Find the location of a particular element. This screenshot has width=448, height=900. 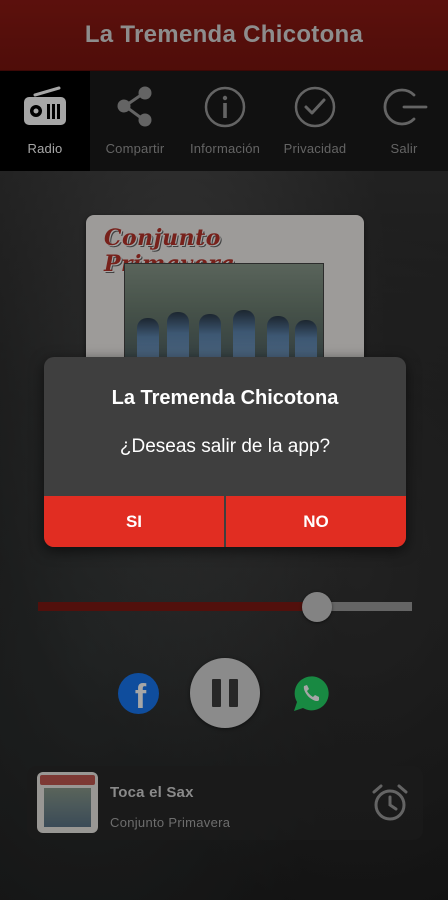

dialog-message: ¿Deseas salir de la app? is located at coordinates (225, 446).